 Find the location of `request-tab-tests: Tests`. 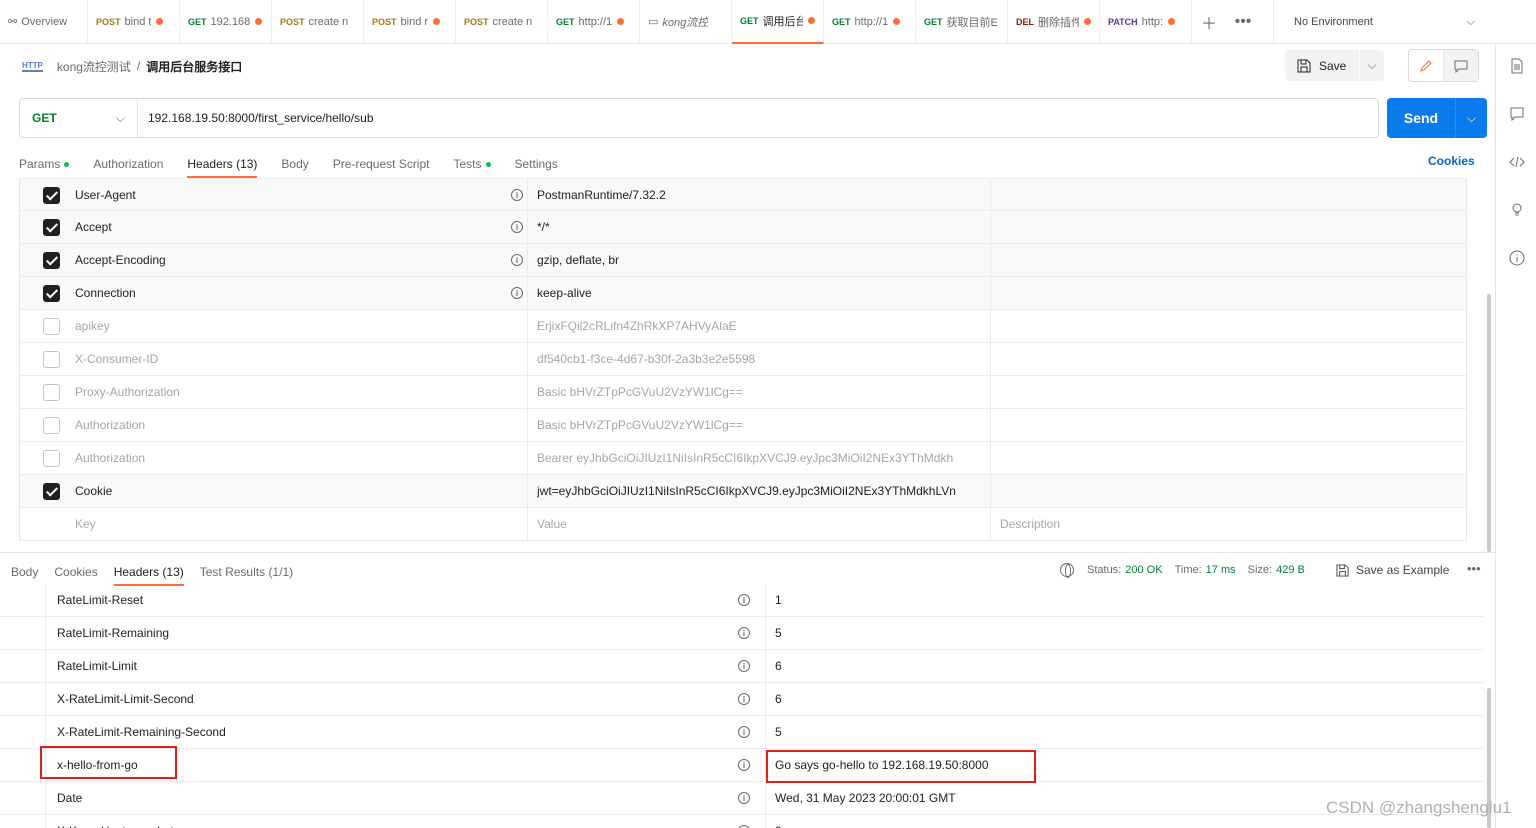

request-tab-tests: Tests is located at coordinates (472, 164).